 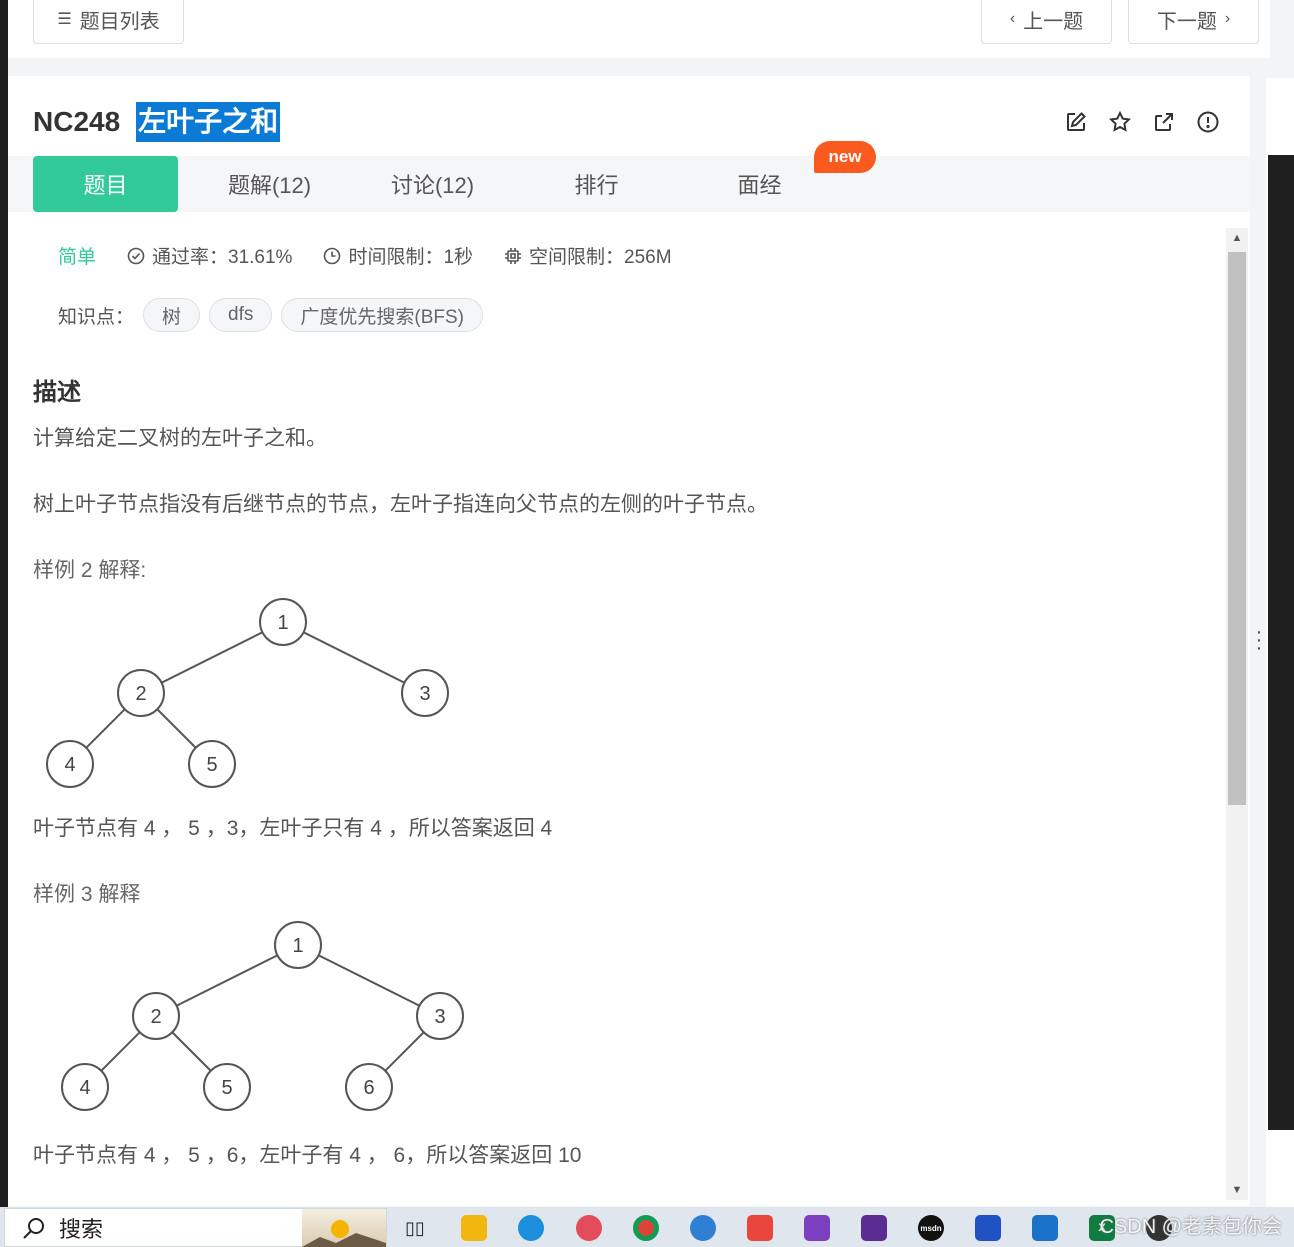 I want to click on tab-solutions: 题解(12), so click(x=269, y=184).